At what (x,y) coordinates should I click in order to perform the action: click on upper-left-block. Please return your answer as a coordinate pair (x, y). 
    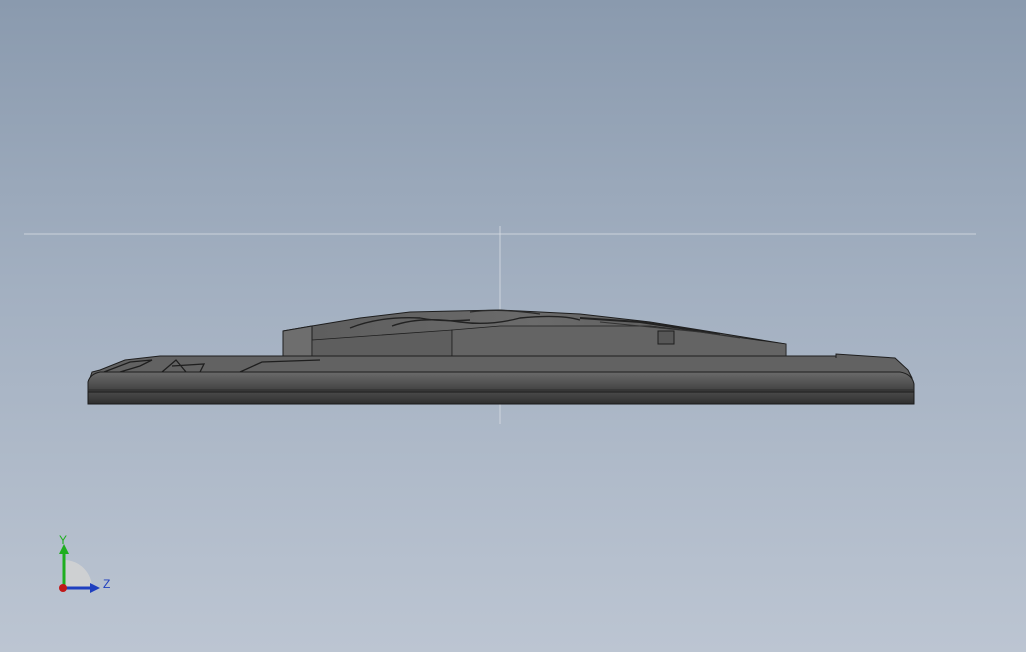
    Looking at the image, I should click on (297, 341).